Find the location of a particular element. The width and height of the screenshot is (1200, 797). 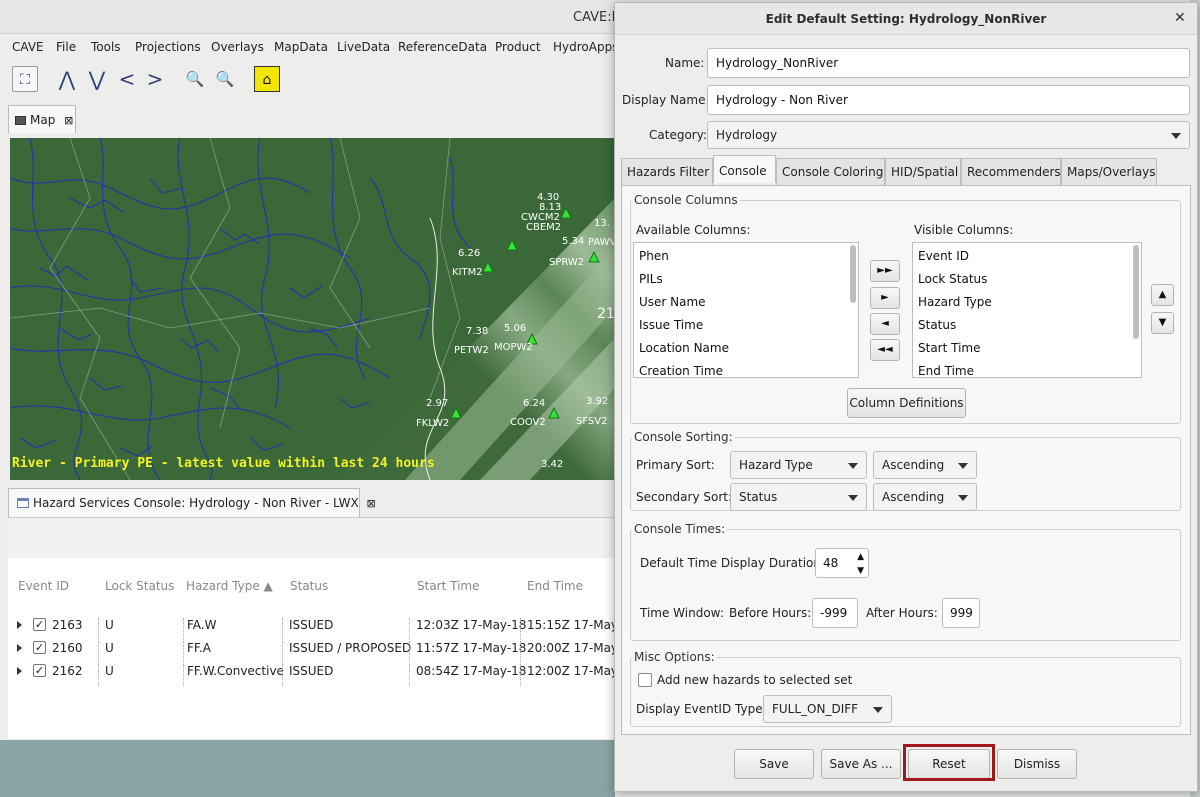

spin-down-icon: ▼ is located at coordinates (860, 571).